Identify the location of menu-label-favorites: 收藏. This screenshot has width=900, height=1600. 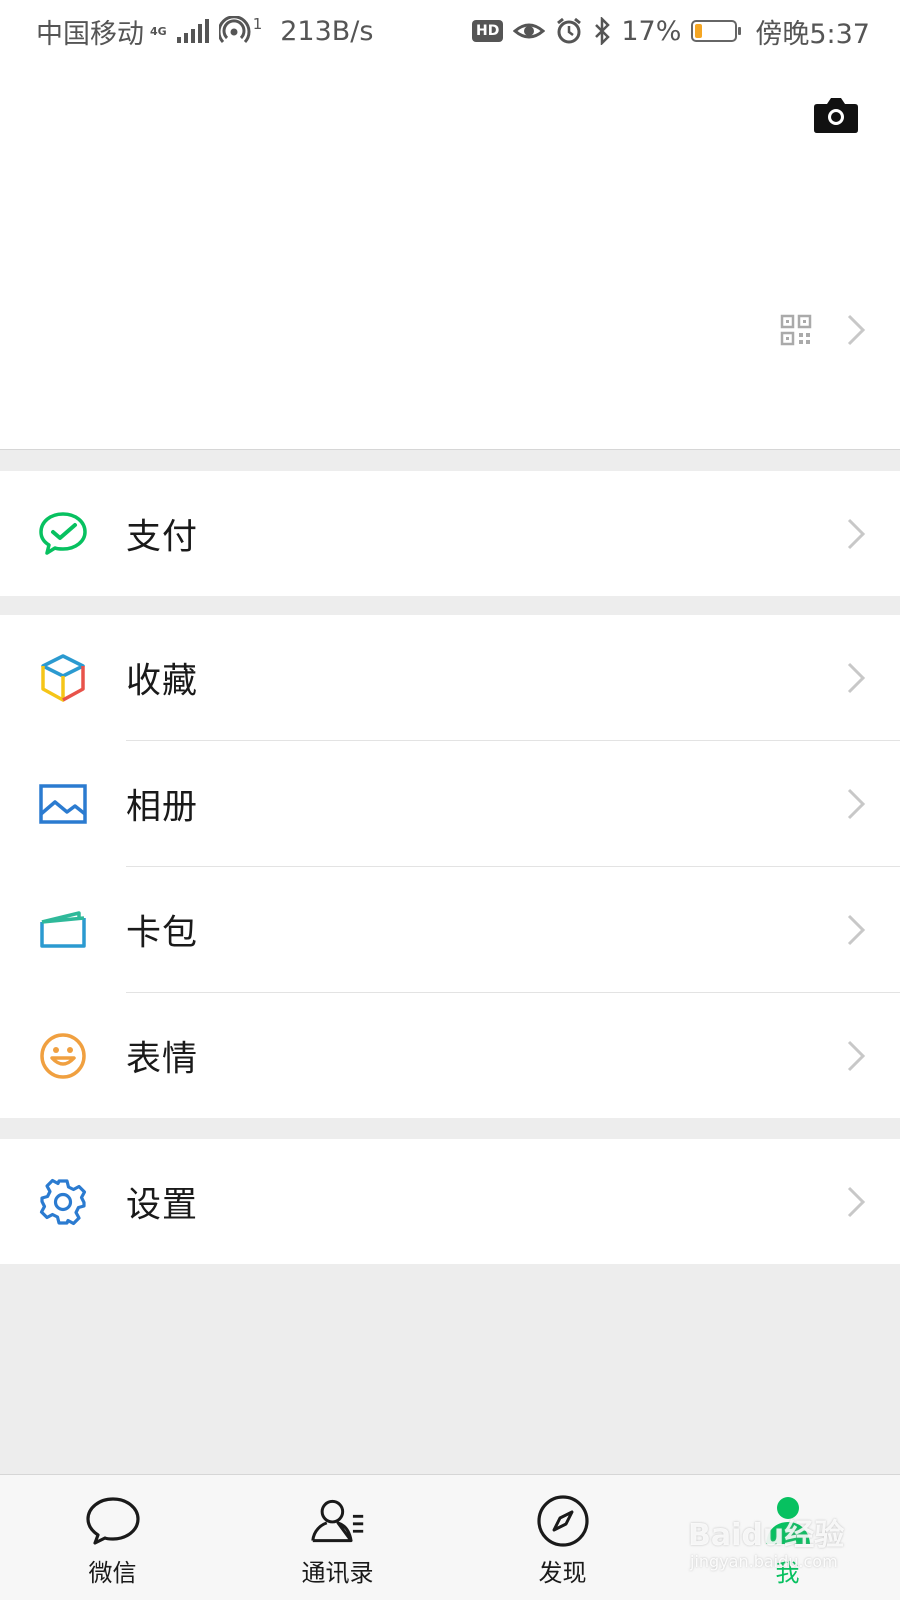
(162, 681).